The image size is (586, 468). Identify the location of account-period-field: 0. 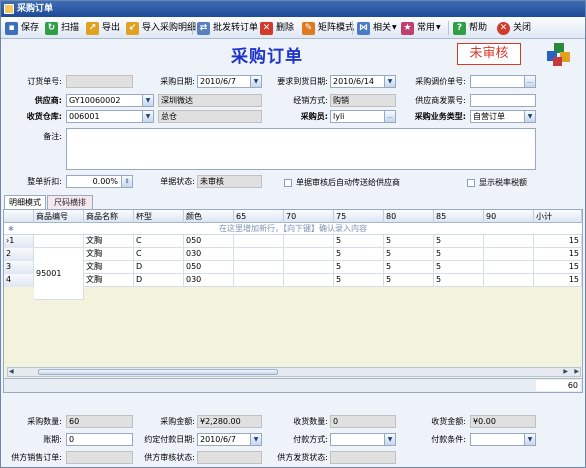
(99, 439).